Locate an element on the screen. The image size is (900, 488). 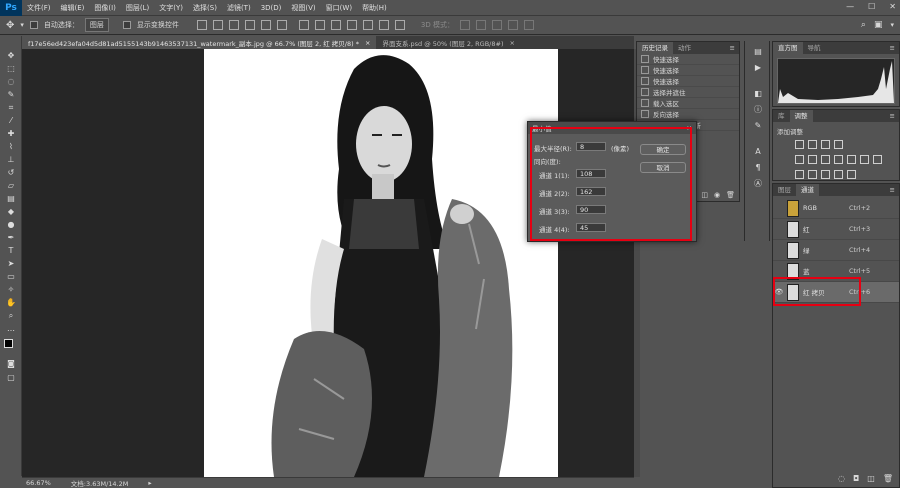
workspace-dropdown-icon: ▾ is located at coordinates (892, 25).